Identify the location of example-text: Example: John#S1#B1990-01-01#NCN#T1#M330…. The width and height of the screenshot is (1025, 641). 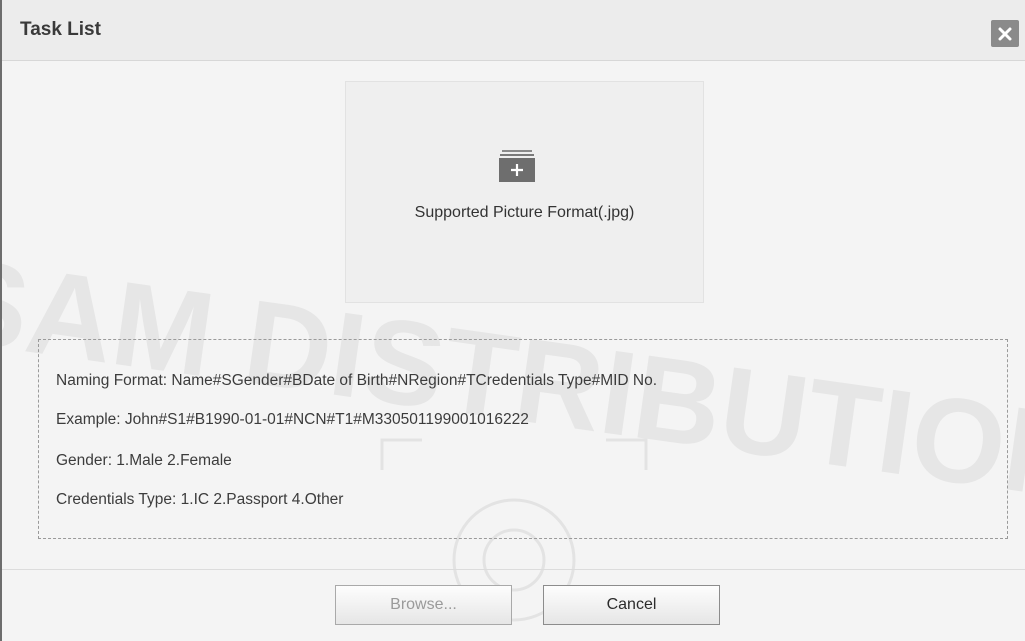
(292, 419).